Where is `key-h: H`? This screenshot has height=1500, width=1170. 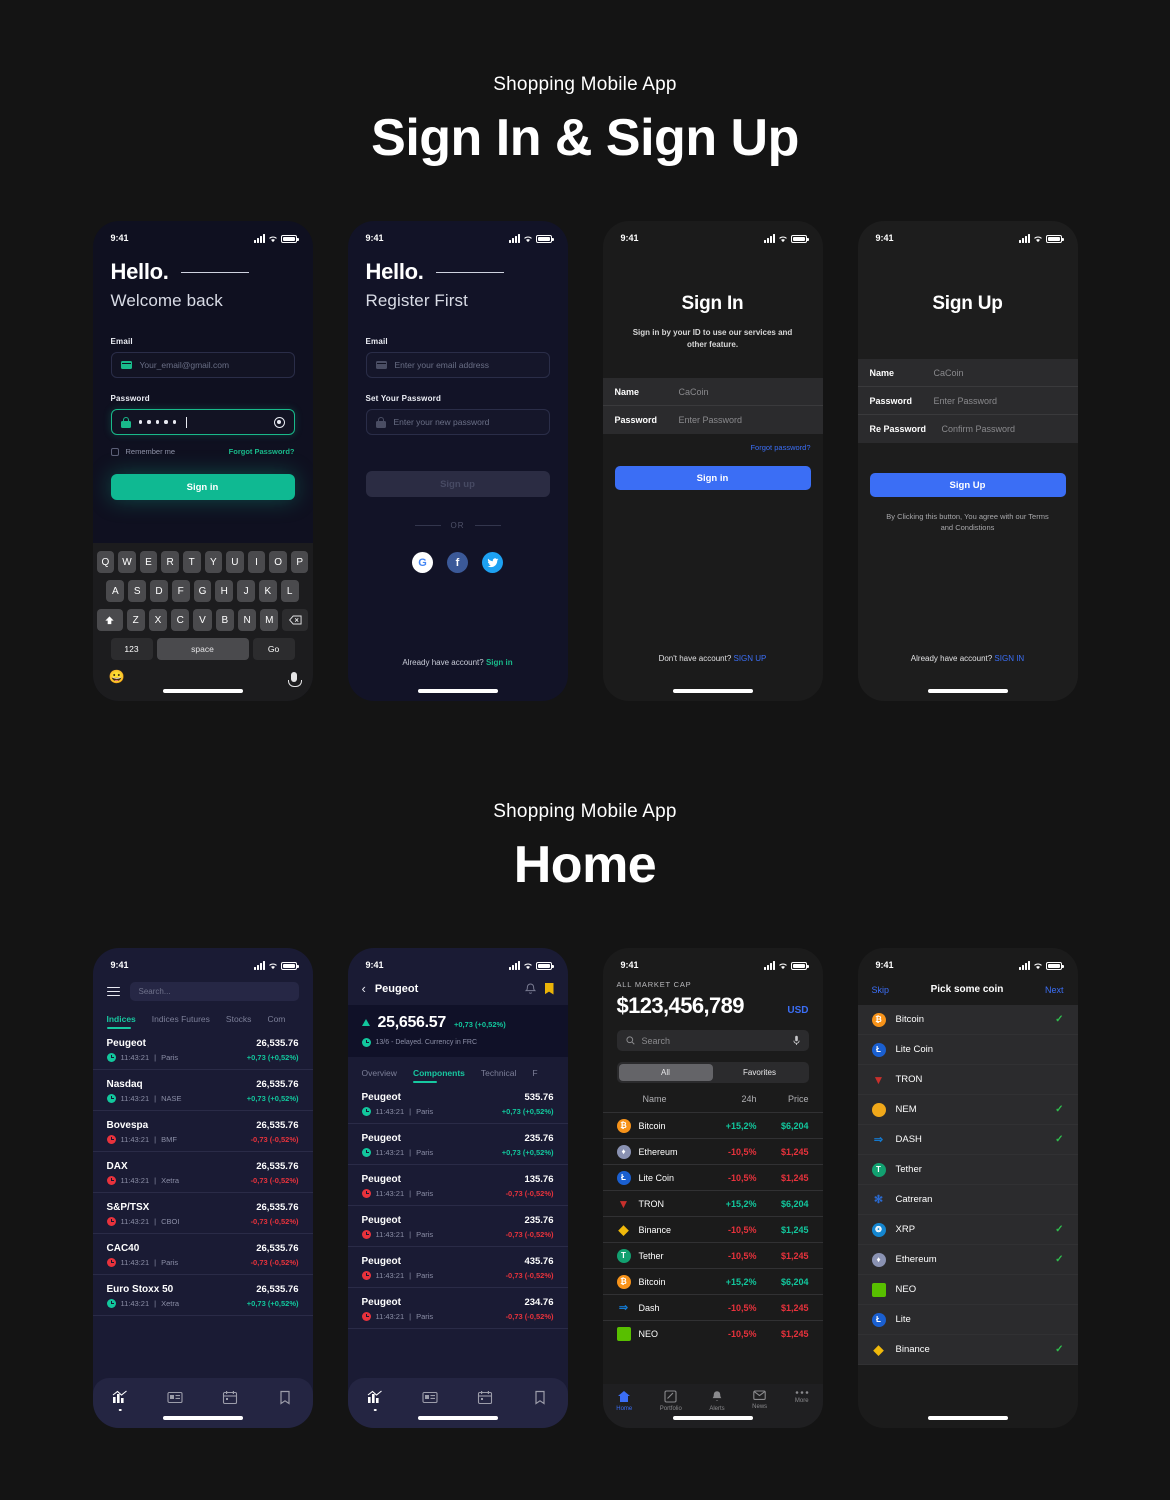 key-h: H is located at coordinates (224, 591).